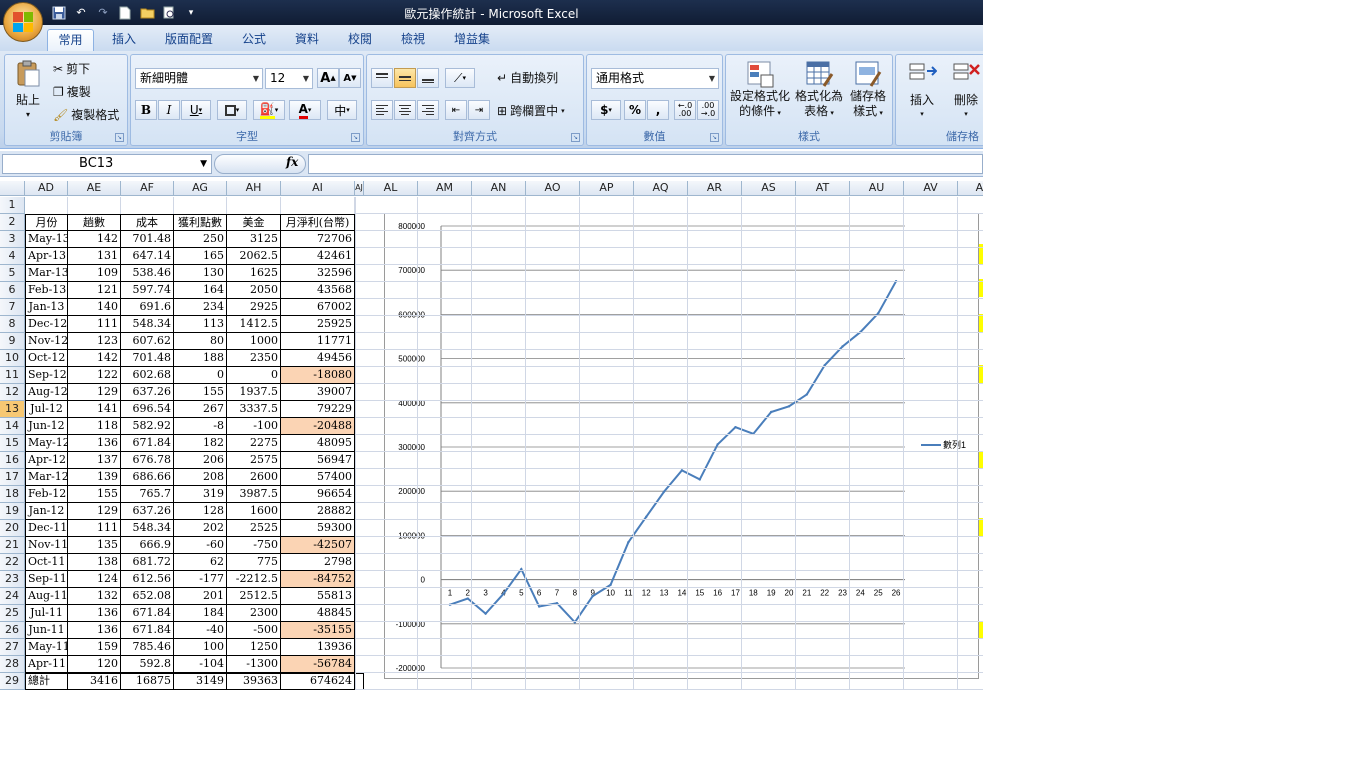 This screenshot has width=1366, height=768. I want to click on table-cell: -177, so click(200, 579).